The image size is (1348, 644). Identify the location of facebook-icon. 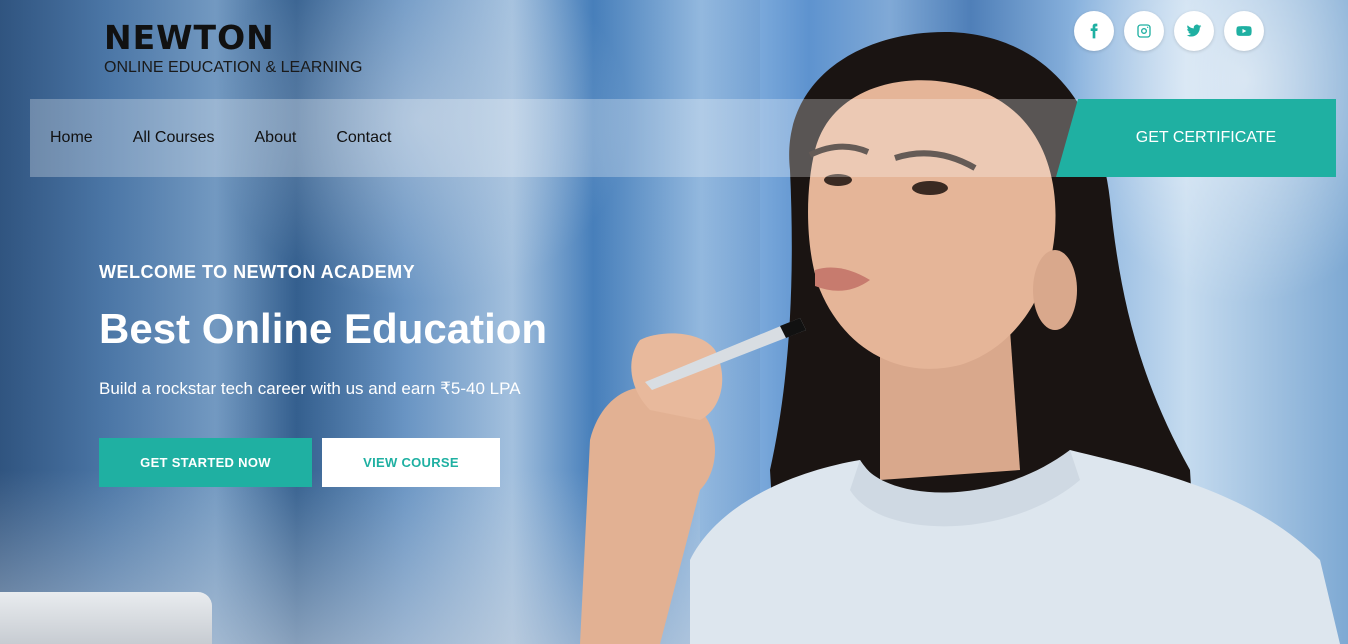
(1094, 31).